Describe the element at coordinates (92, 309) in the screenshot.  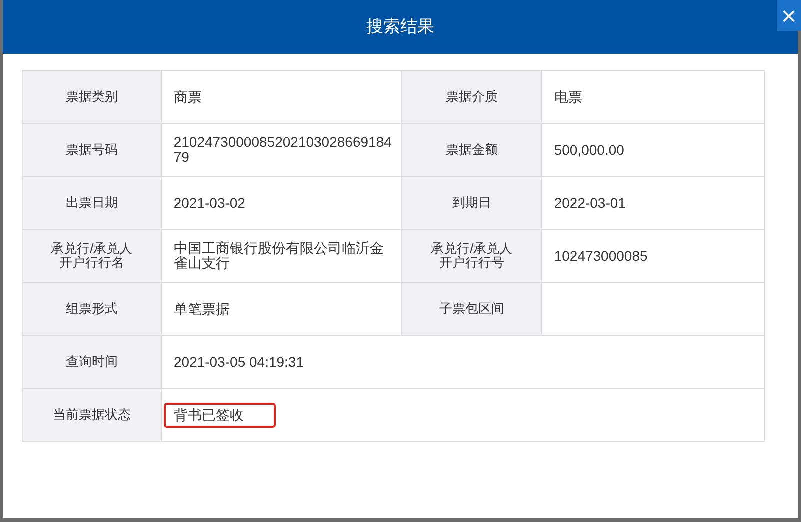
I see `field-label: 组票形式` at that location.